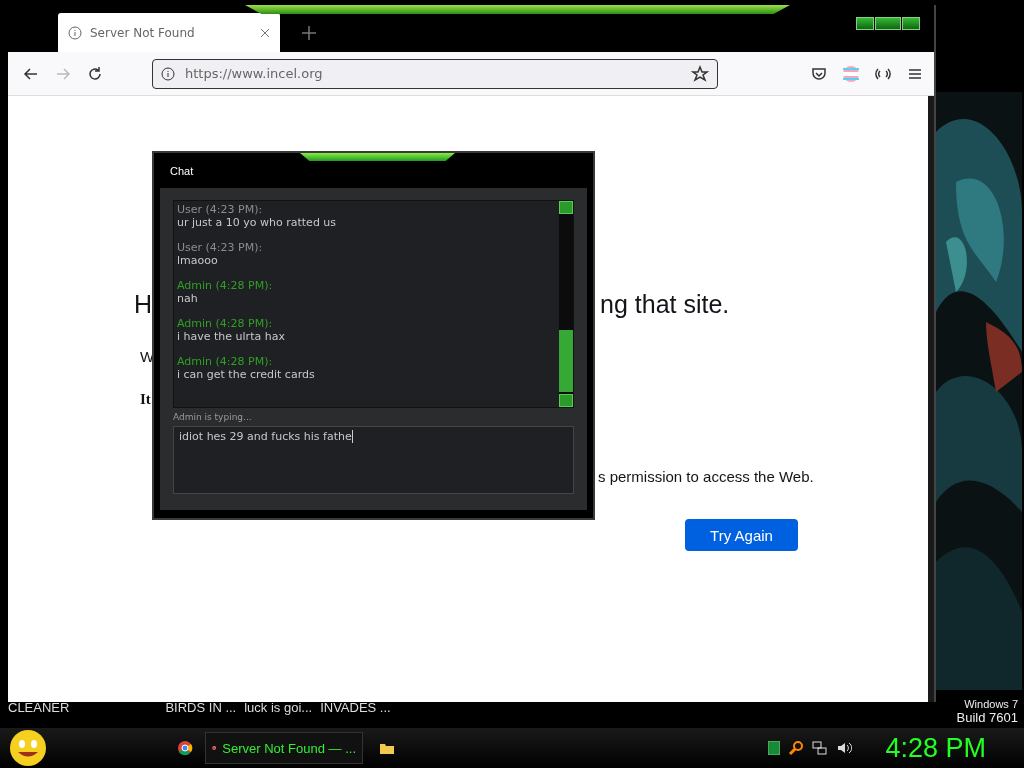  Describe the element at coordinates (198, 260) in the screenshot. I see `message-text: lmaooo` at that location.